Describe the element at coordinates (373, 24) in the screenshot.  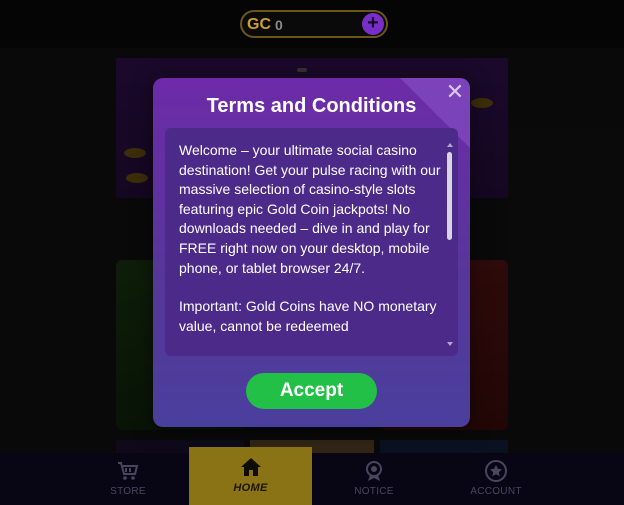
I see `plus-icon: +` at that location.